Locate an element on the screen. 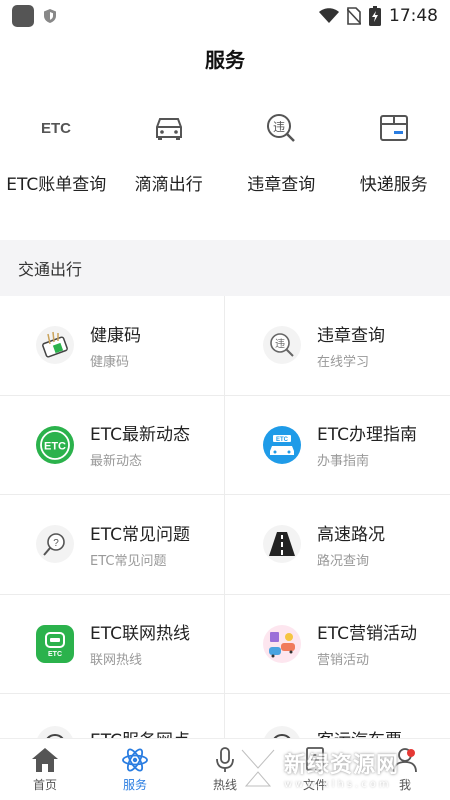 This screenshot has height=800, width=450. watermark: 新绿资源网 www.xlhs.com is located at coordinates (338, 768).